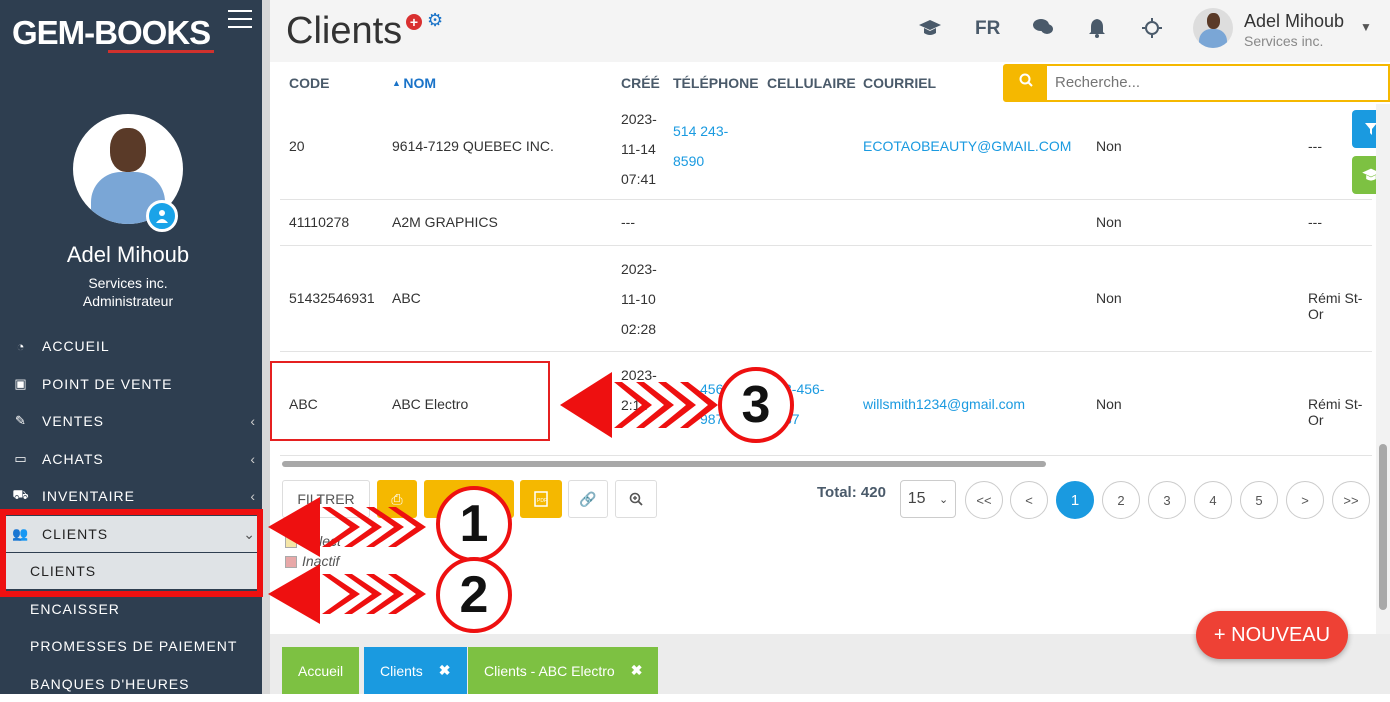 Image resolution: width=1390 pixels, height=702 pixels. I want to click on annotation-number-2: 2, so click(474, 595).